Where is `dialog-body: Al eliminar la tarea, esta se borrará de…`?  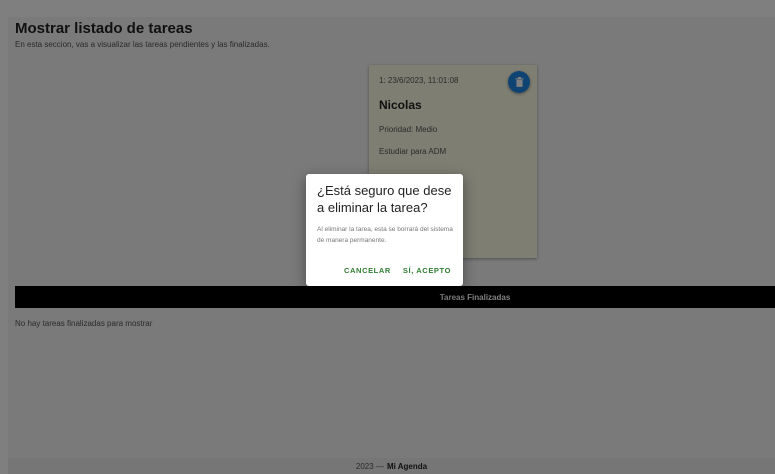
dialog-body: Al eliminar la tarea, esta se borrará de… is located at coordinates (385, 235).